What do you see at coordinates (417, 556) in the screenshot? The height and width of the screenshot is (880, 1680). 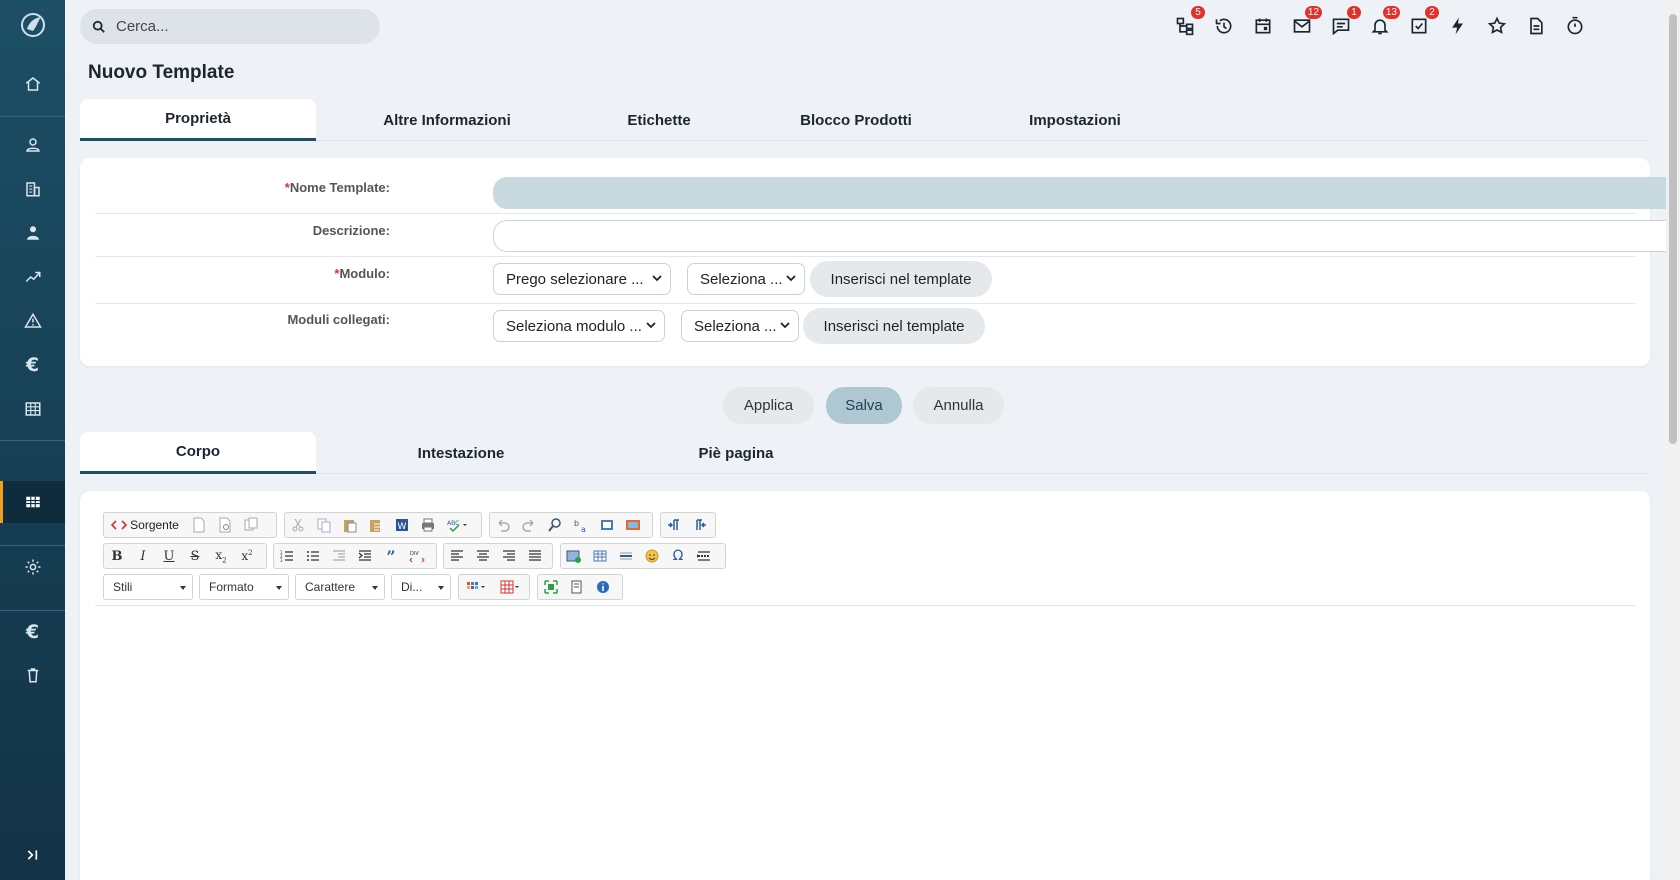 I see `div-container-icon: DIV` at bounding box center [417, 556].